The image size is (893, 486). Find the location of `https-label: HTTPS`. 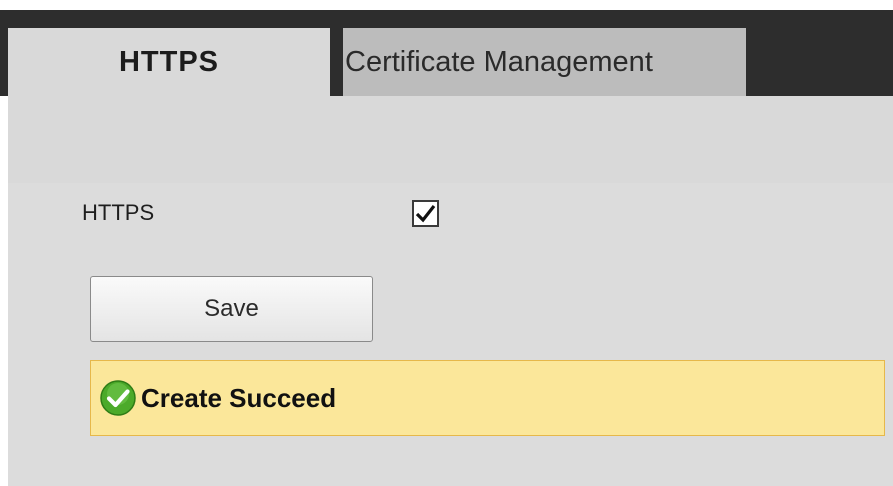

https-label: HTTPS is located at coordinates (118, 212).